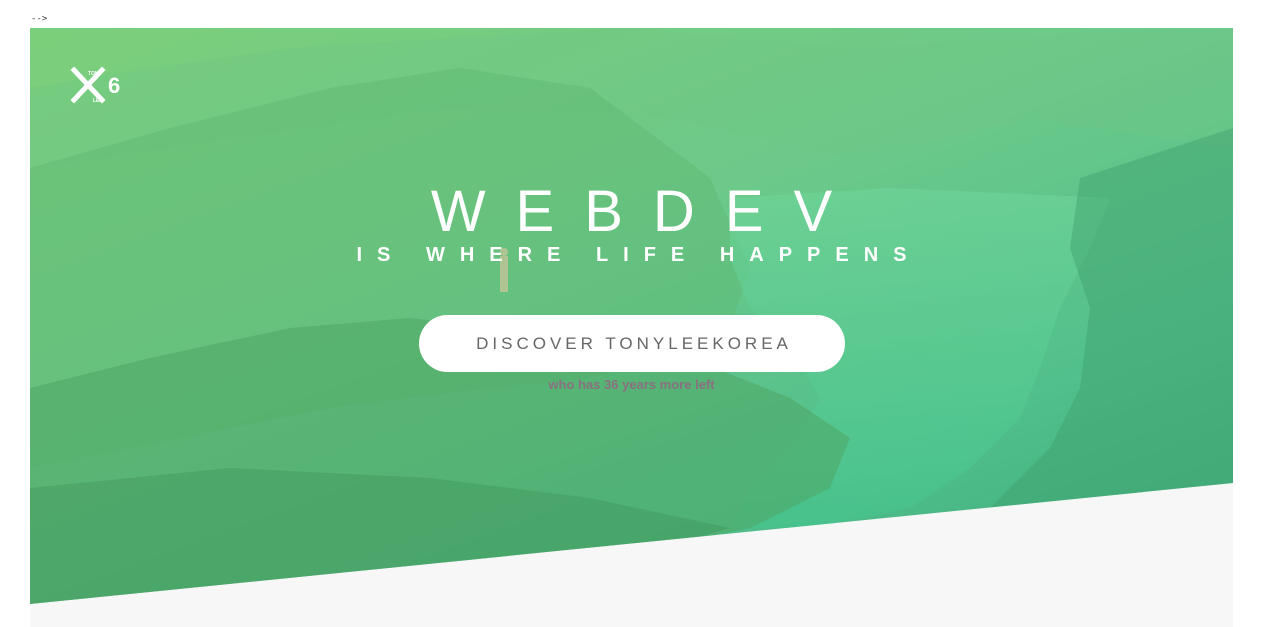 The width and height of the screenshot is (1263, 627). I want to click on hero-subtitle: IS WHERE LIFE HAPPENS, so click(639, 254).